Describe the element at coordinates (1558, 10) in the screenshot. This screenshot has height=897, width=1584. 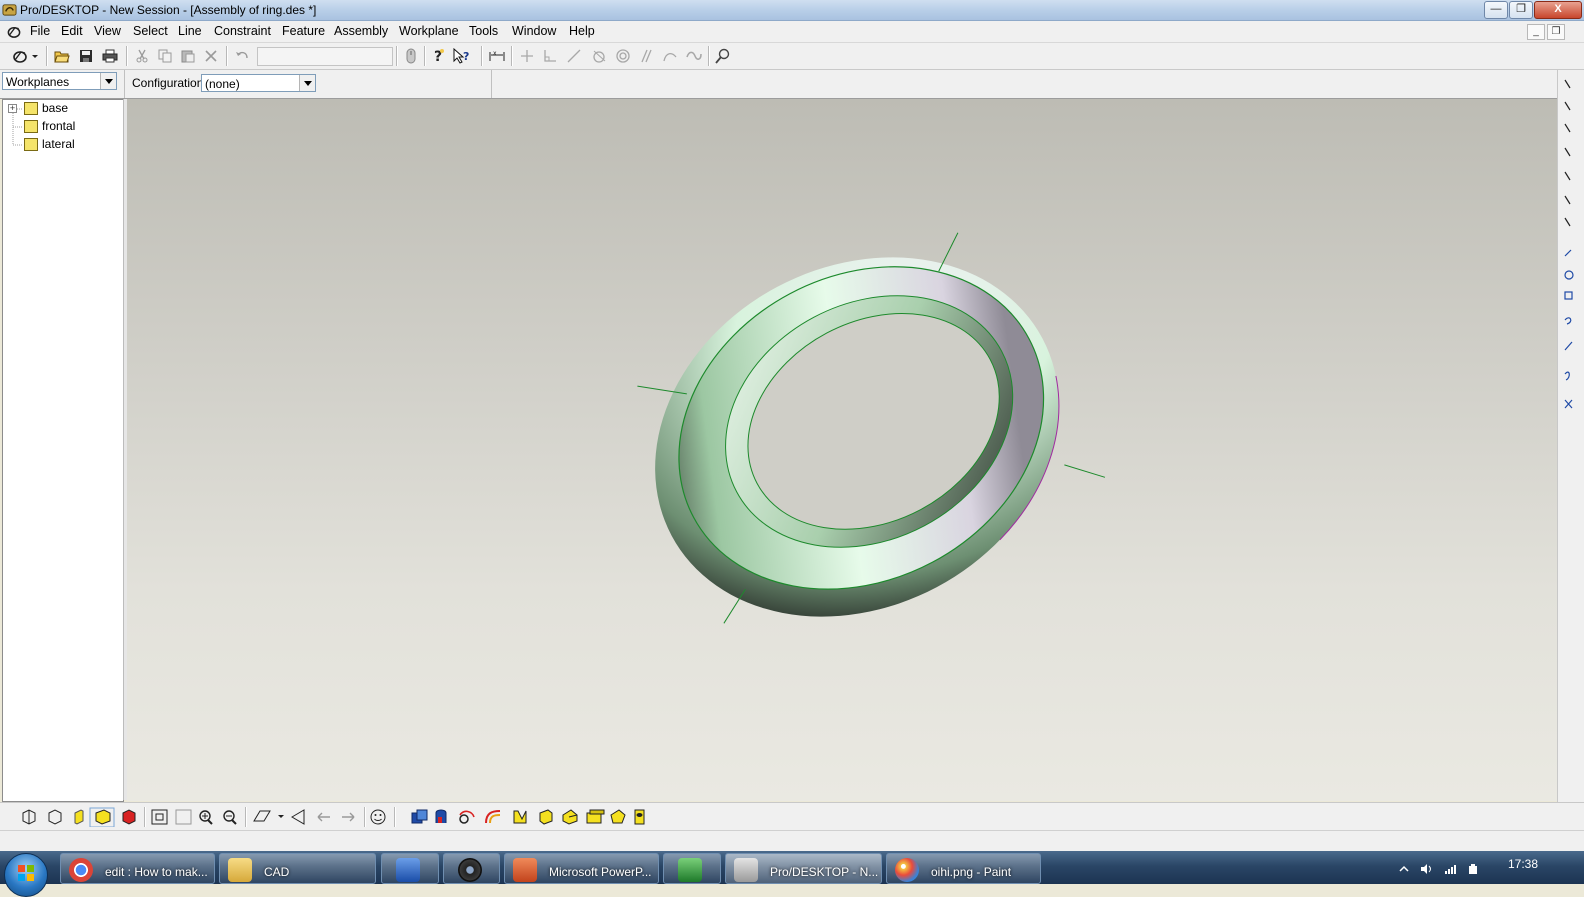
I see `close-button: X` at that location.